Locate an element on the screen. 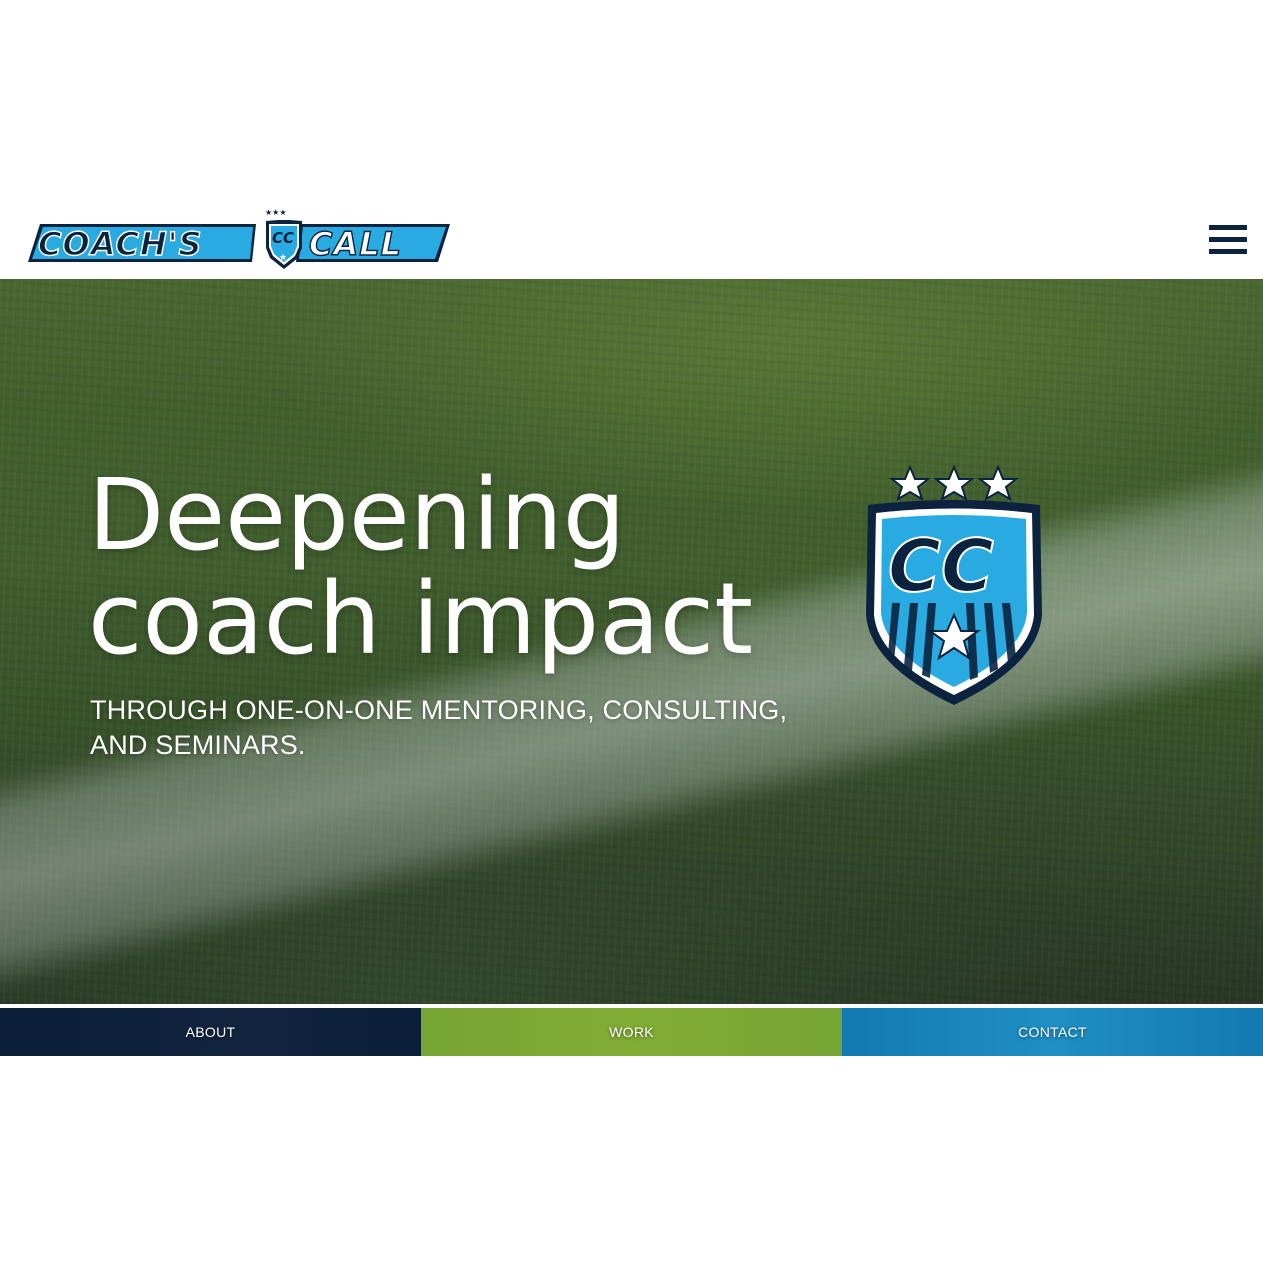 The height and width of the screenshot is (1263, 1263). bottom-nav: ABOUT WORK CONTACT is located at coordinates (631, 1032).